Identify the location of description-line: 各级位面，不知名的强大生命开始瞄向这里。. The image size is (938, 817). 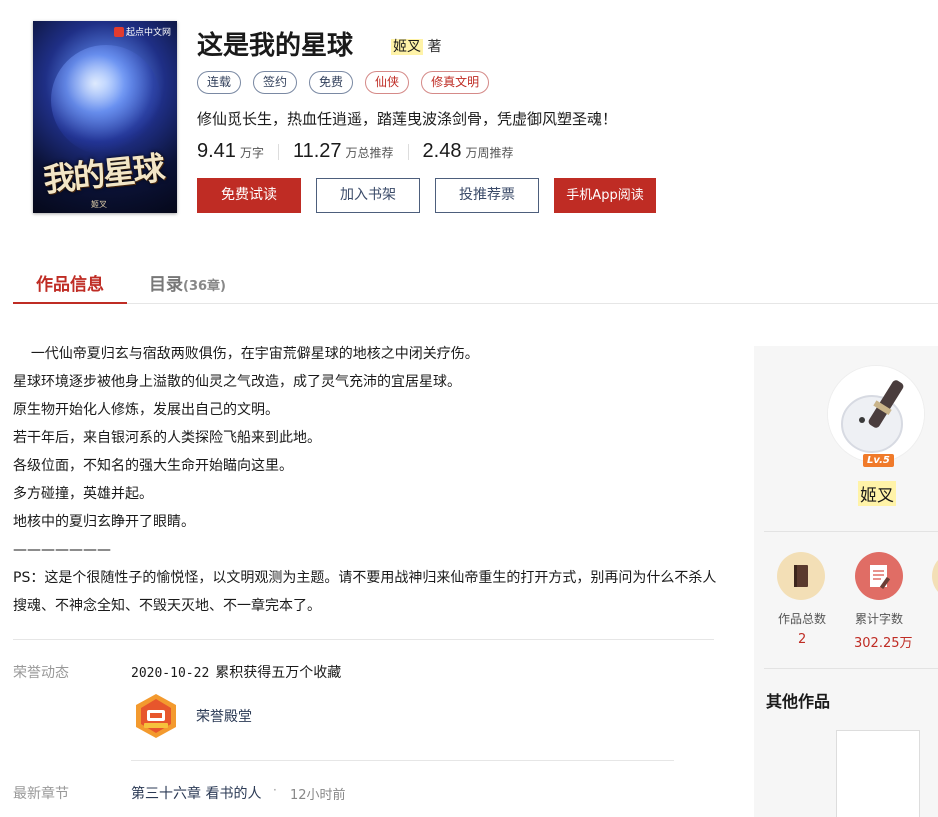
(153, 466).